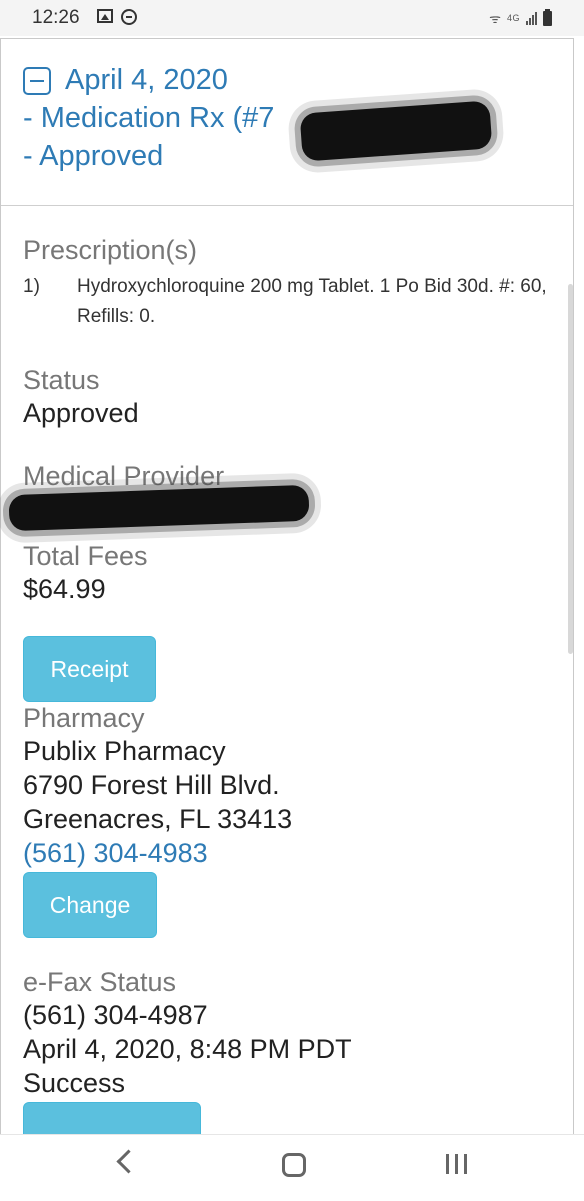  Describe the element at coordinates (531, 18) in the screenshot. I see `signal-icon` at that location.